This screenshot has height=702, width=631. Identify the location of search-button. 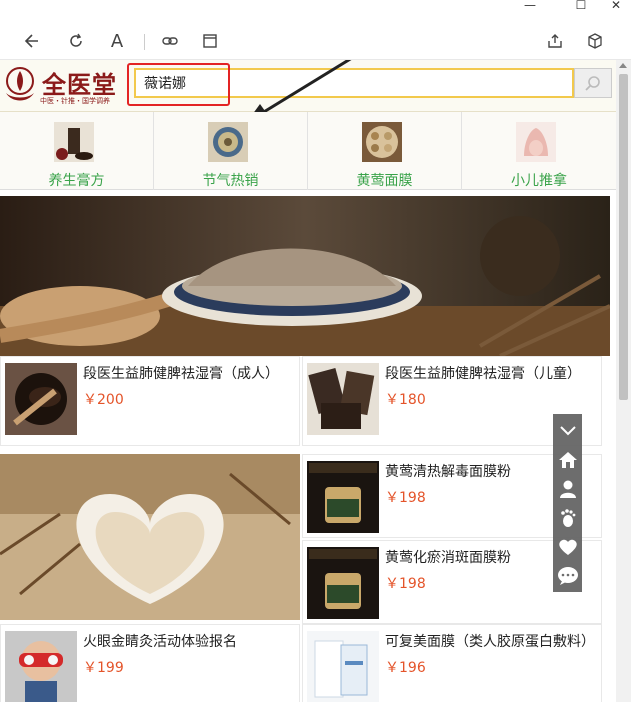
(593, 83).